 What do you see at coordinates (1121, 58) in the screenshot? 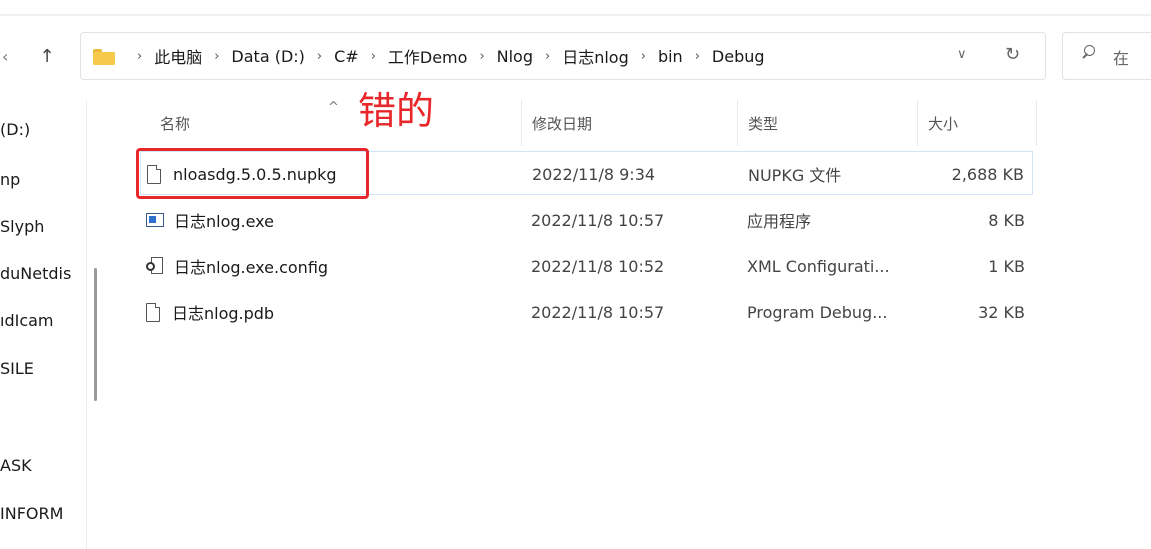
I see `search-placeholder: 在` at bounding box center [1121, 58].